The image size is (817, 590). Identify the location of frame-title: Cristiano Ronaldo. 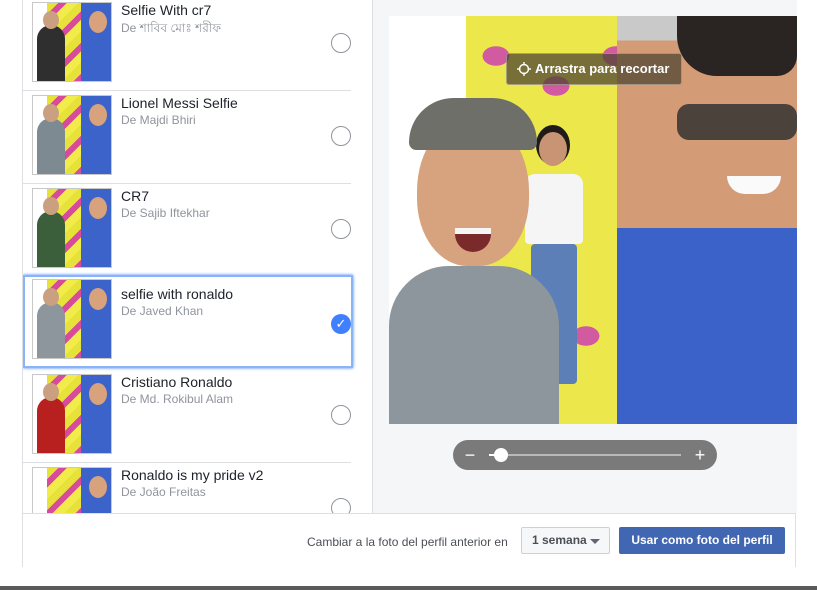
(177, 382).